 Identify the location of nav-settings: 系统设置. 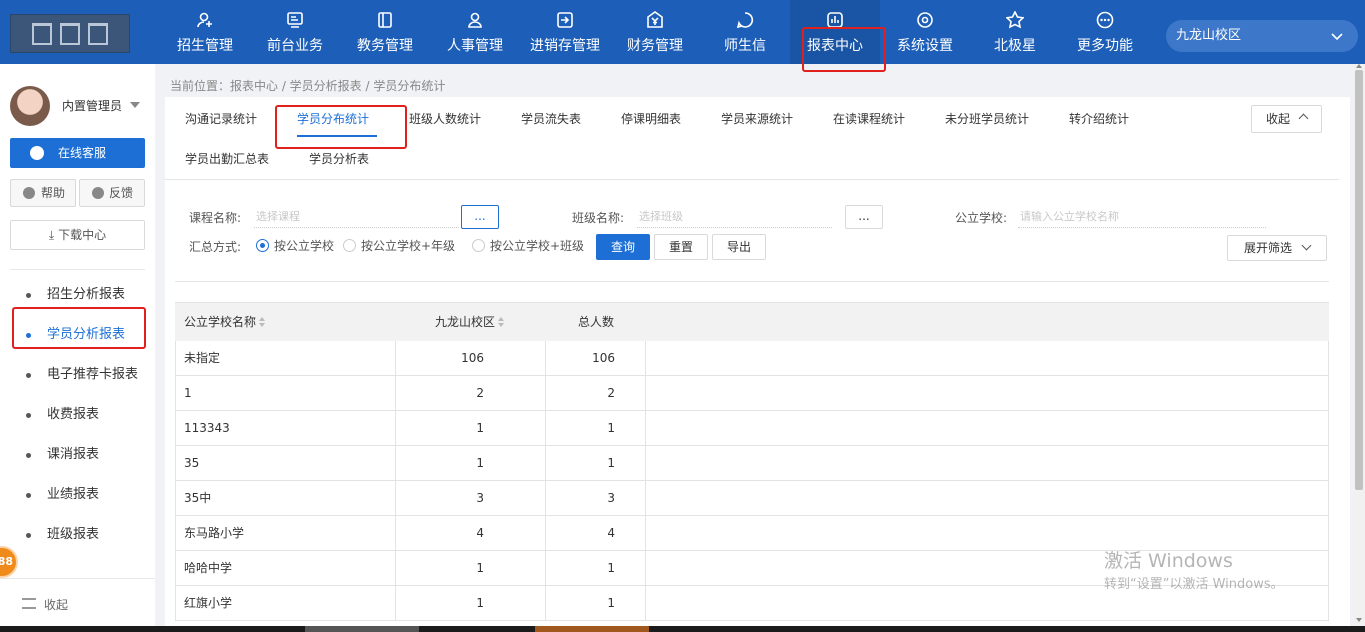
(925, 32).